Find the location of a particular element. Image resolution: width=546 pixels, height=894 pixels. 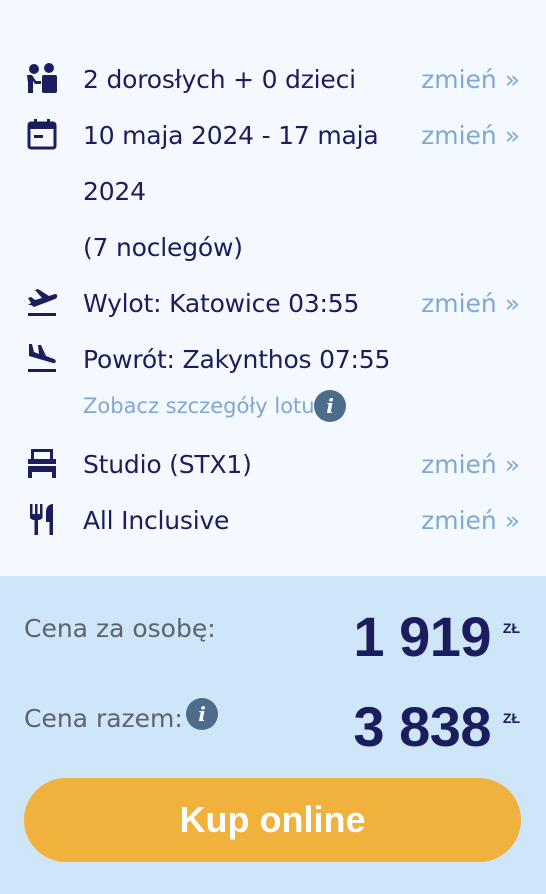

dates-row: 10 maja 2024 - 17 maja zmień » is located at coordinates (273, 136).